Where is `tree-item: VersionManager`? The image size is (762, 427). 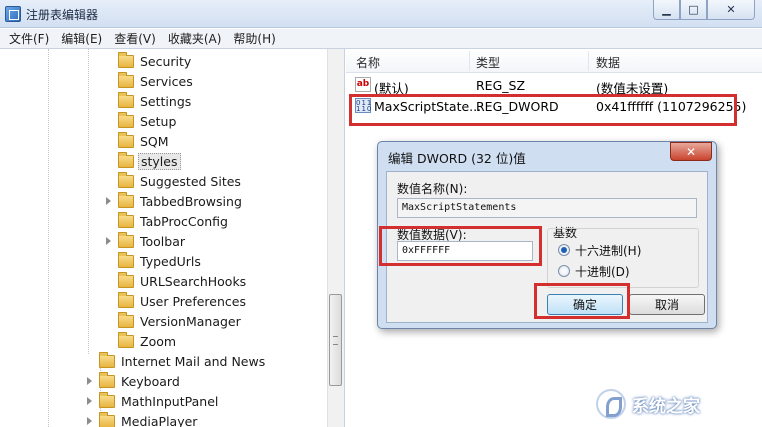
tree-item: VersionManager is located at coordinates (180, 321).